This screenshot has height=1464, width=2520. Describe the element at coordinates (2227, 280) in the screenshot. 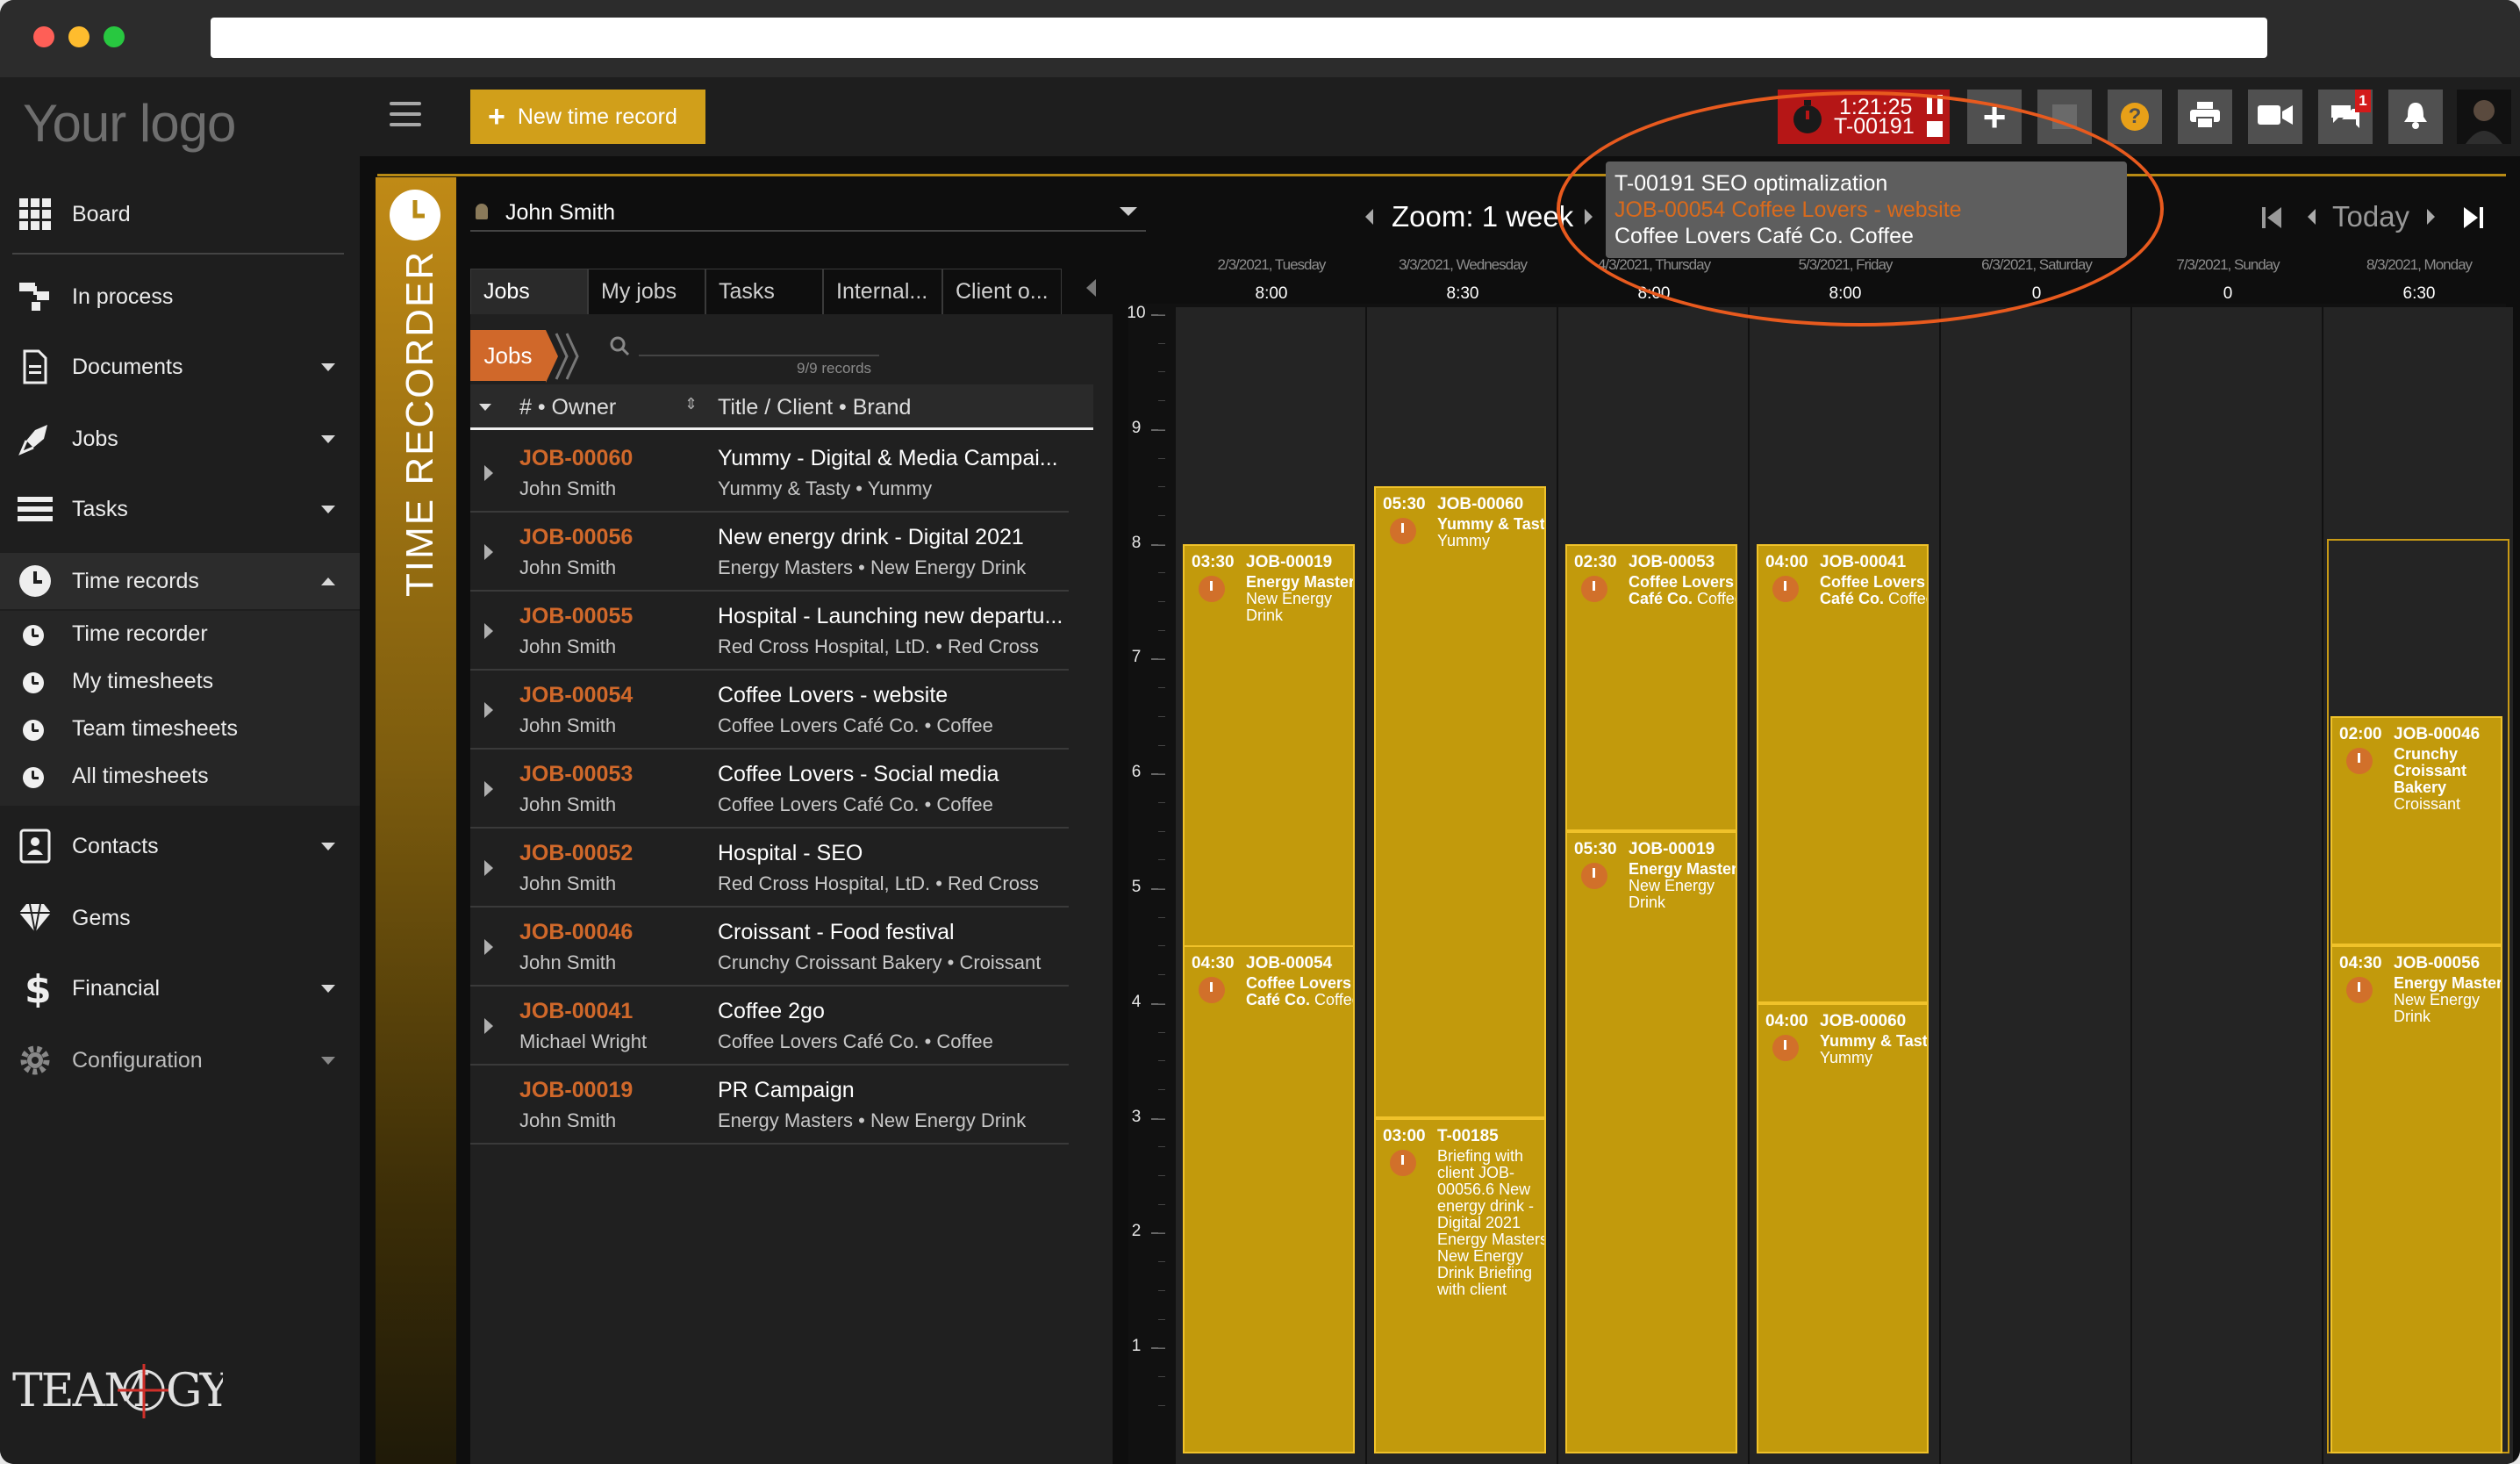

I see `day-header: 7/3/2021, Sunday 0` at that location.